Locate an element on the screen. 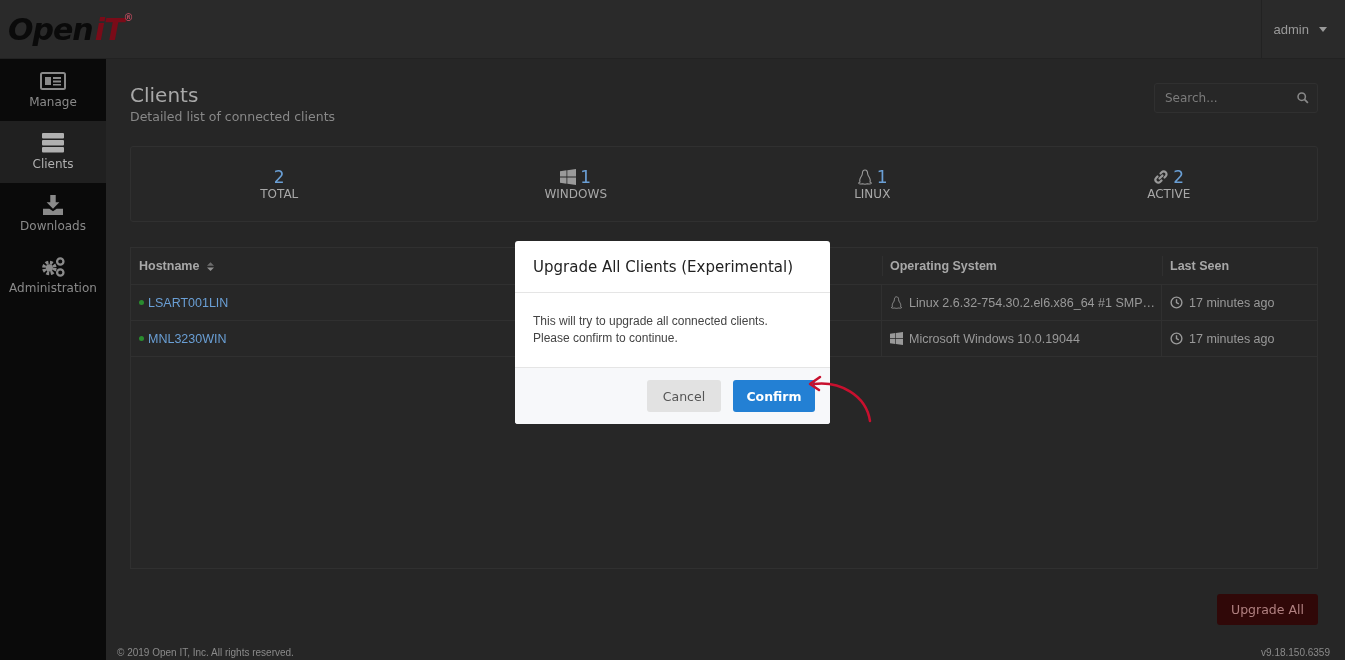 This screenshot has height=660, width=1345. stat-label: LINUX is located at coordinates (872, 194).